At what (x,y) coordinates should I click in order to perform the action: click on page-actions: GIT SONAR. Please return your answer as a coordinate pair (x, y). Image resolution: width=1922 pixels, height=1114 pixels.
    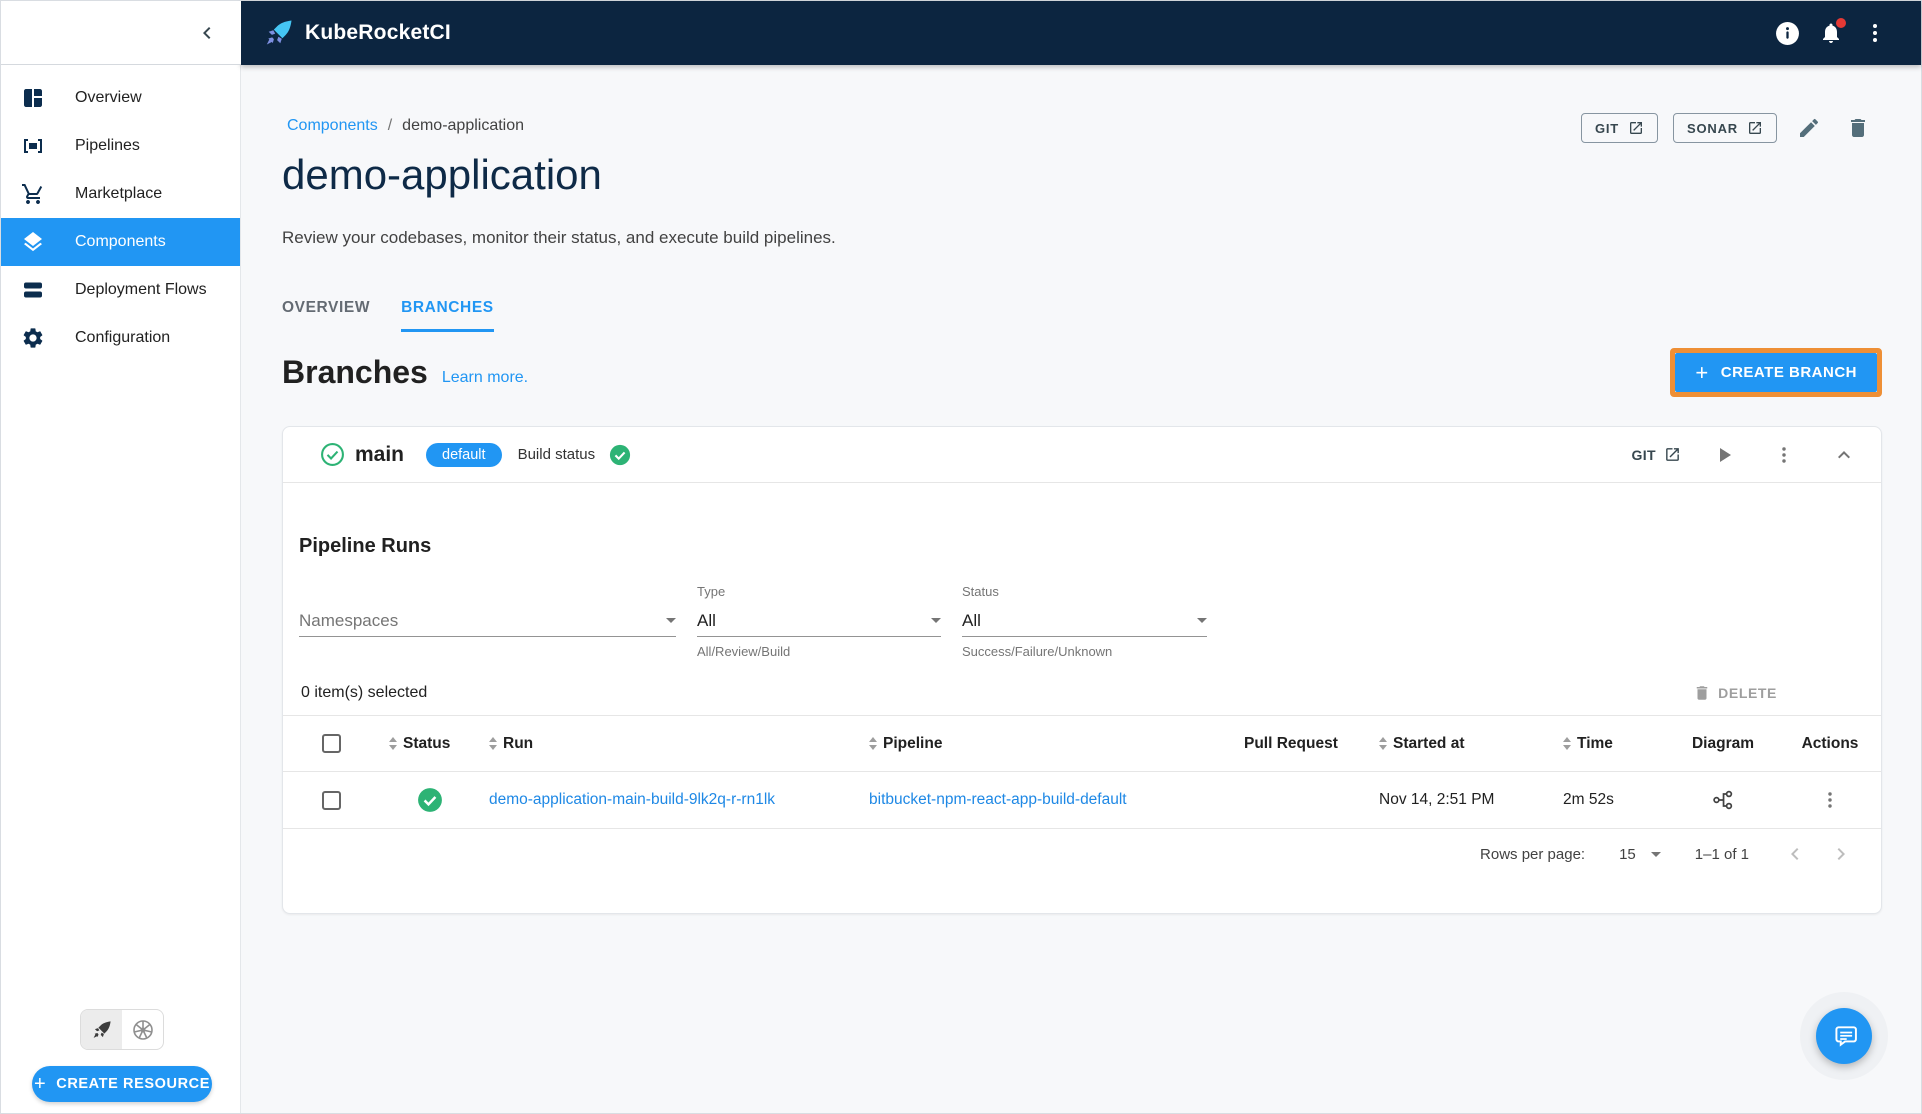
    Looking at the image, I should click on (1727, 128).